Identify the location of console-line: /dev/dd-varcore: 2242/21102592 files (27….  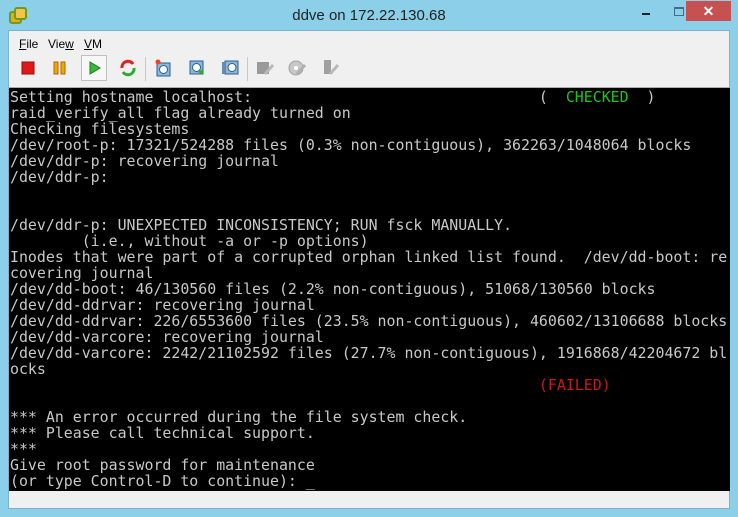
(370, 353).